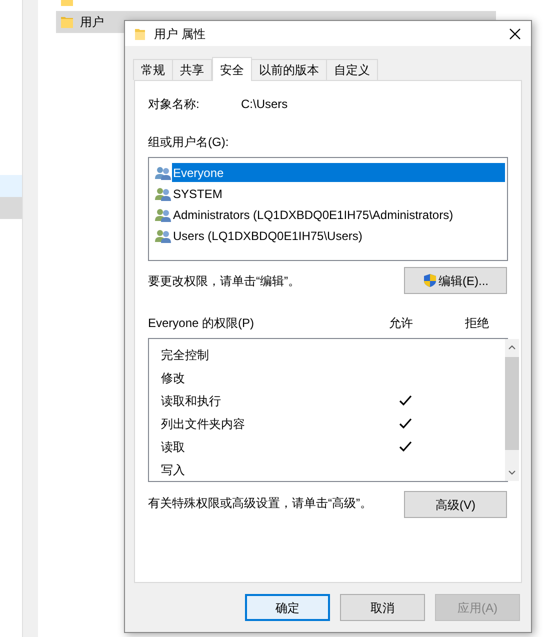 The height and width of the screenshot is (637, 552). I want to click on permission-name: 列出文件夹内容, so click(203, 424).